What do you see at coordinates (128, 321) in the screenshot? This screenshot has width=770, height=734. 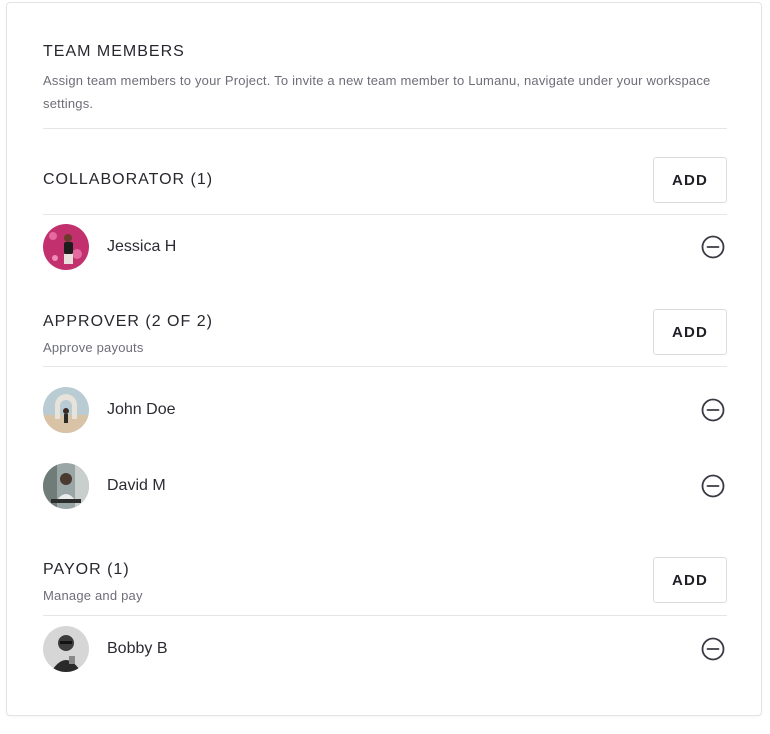 I see `approver-section-title: APPROVER (2 OF 2)` at bounding box center [128, 321].